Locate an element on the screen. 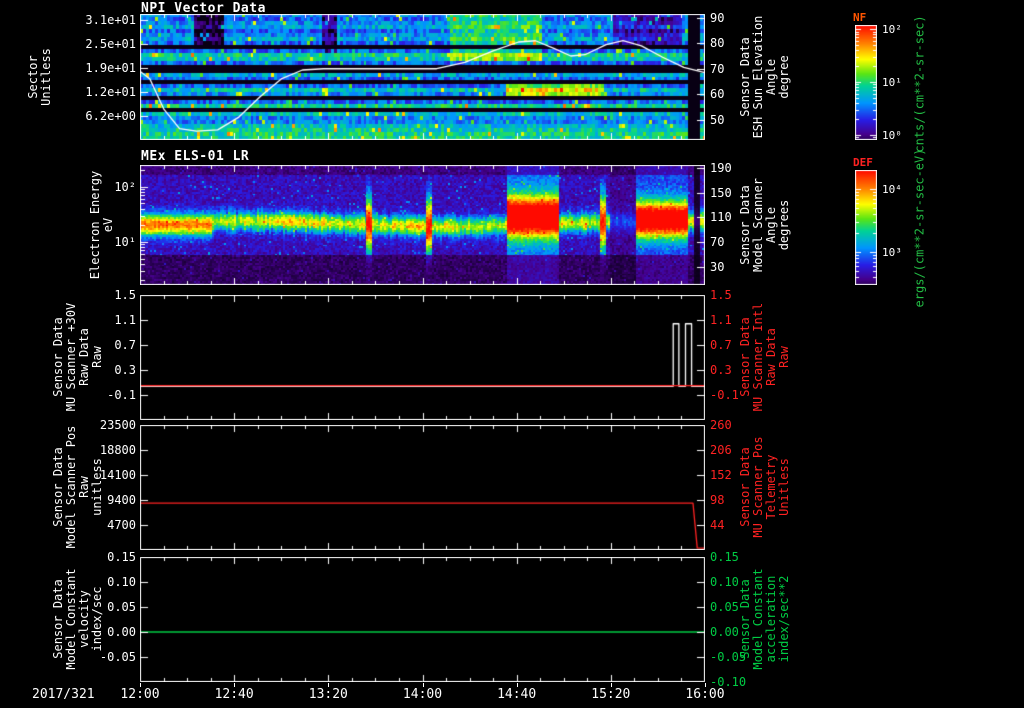 The image size is (1024, 708). x-tick-label: 13:20 is located at coordinates (328, 694).